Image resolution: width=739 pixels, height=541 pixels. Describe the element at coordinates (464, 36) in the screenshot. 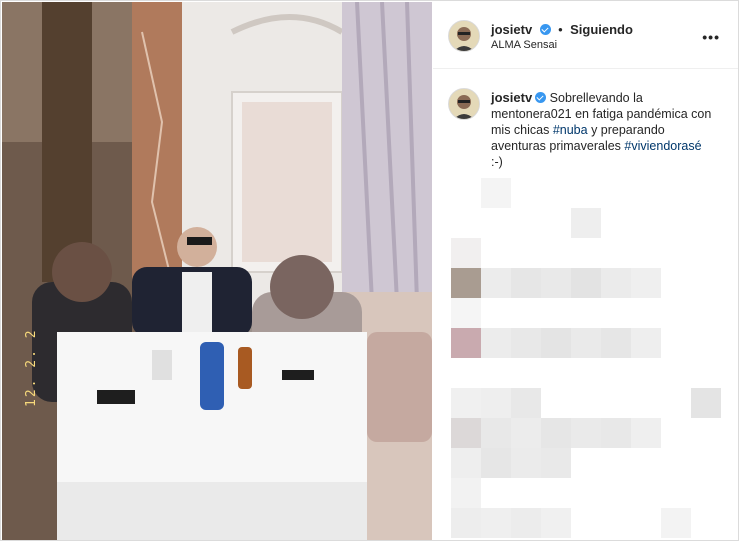

I see `avatar` at that location.